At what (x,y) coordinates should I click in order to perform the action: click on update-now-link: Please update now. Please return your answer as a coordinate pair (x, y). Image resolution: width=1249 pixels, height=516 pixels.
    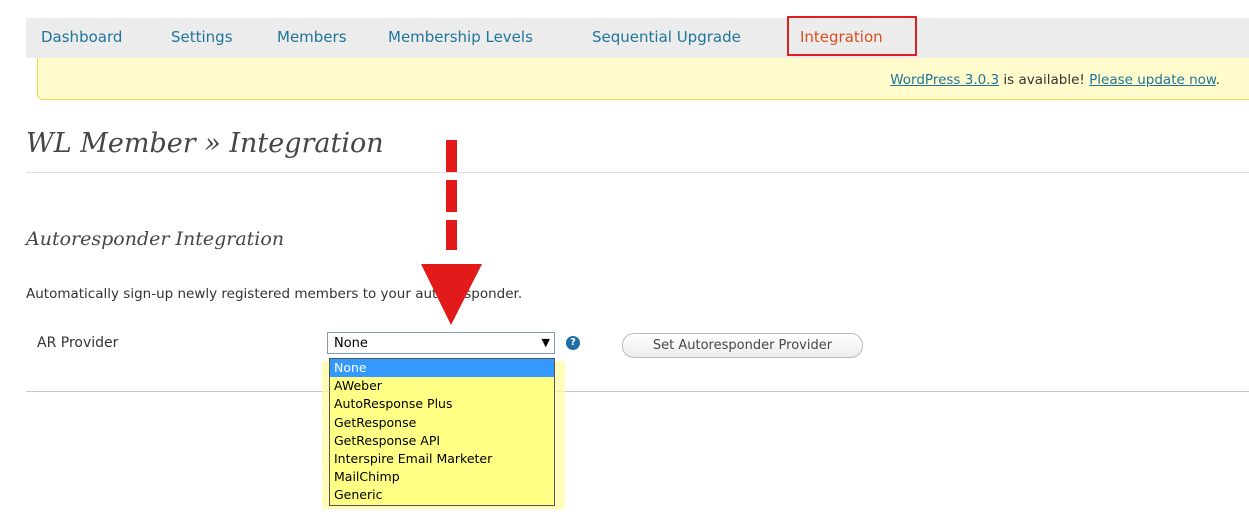
    Looking at the image, I should click on (1152, 80).